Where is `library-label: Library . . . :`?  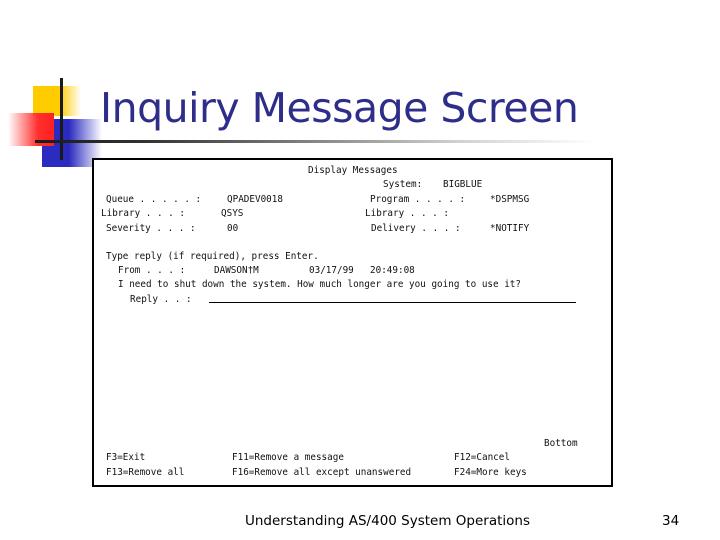 library-label: Library . . . : is located at coordinates (143, 213).